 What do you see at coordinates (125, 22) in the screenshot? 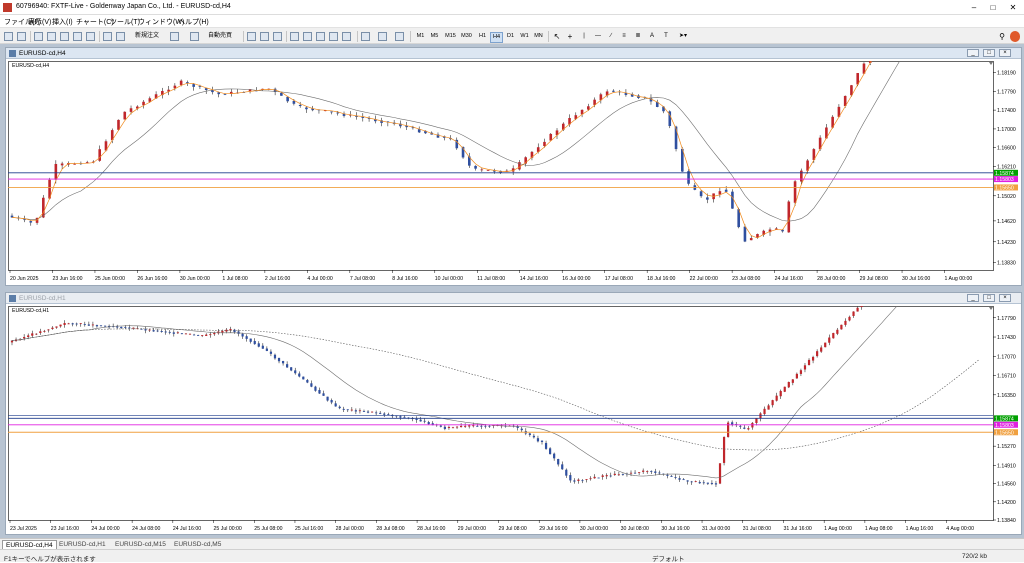
I see `menu-tools: ツール(T)` at bounding box center [125, 22].